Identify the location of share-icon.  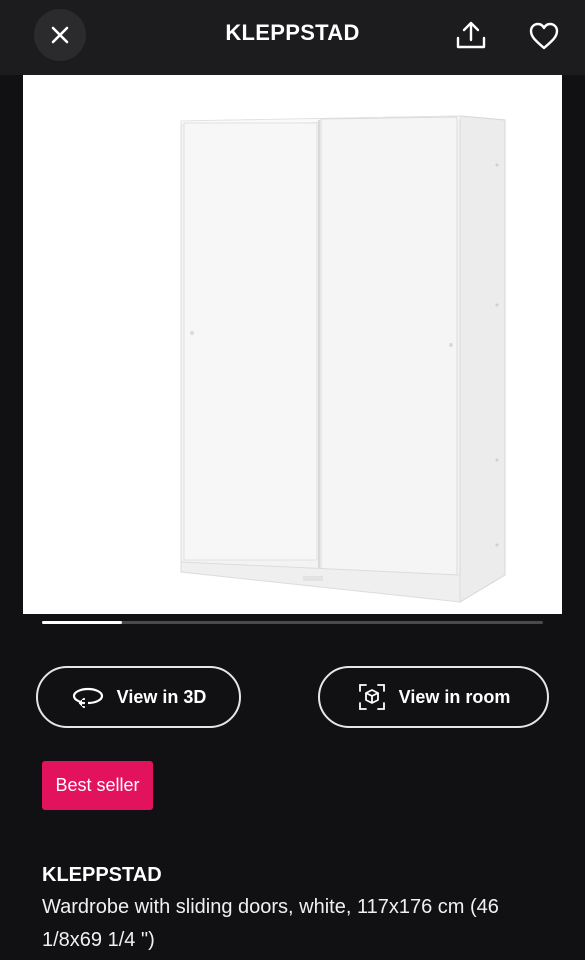
(471, 35).